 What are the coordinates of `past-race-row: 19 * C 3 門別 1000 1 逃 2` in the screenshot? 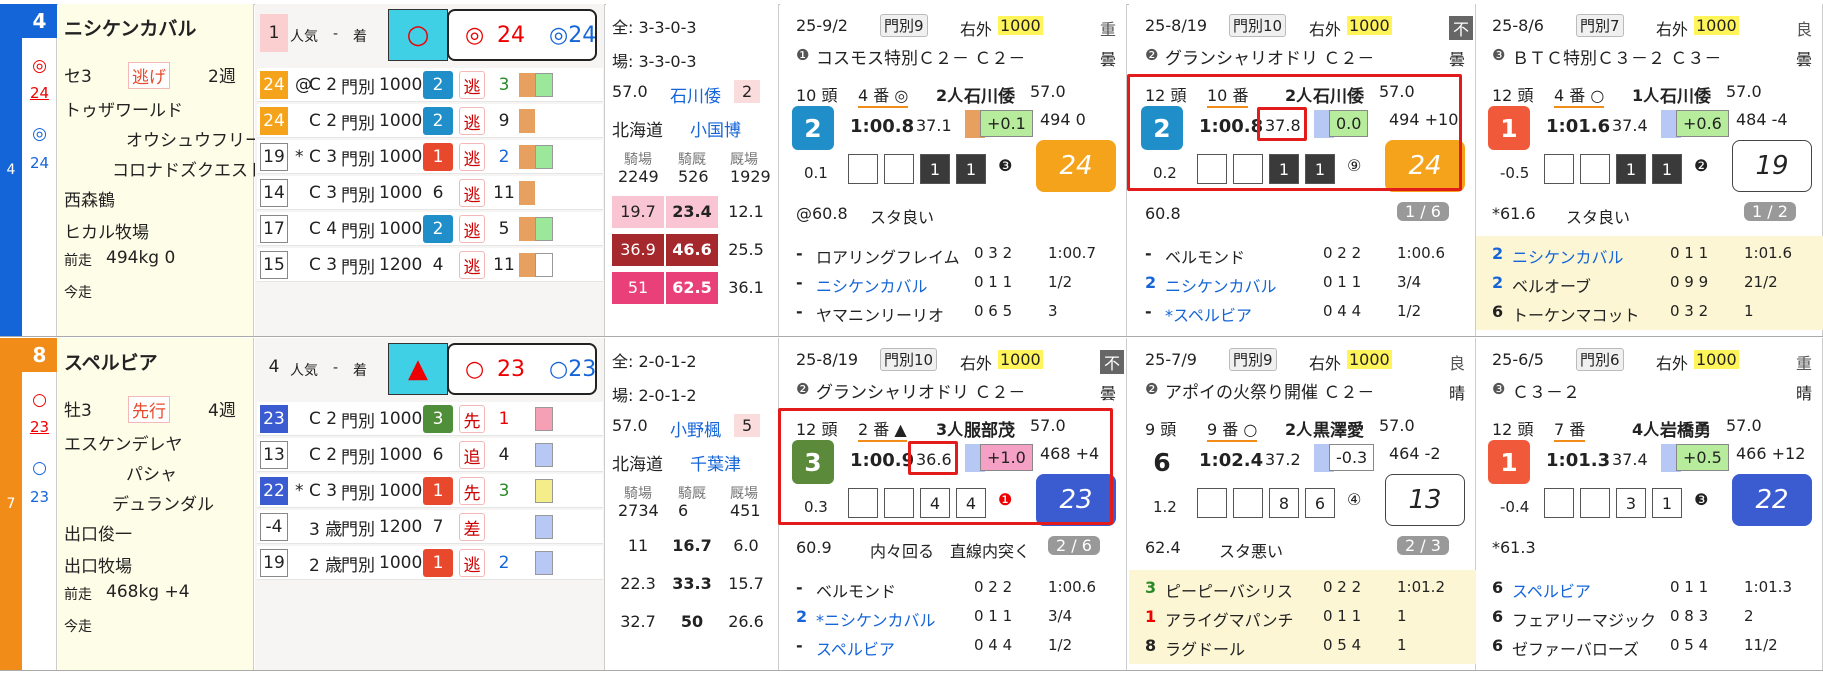 It's located at (430, 157).